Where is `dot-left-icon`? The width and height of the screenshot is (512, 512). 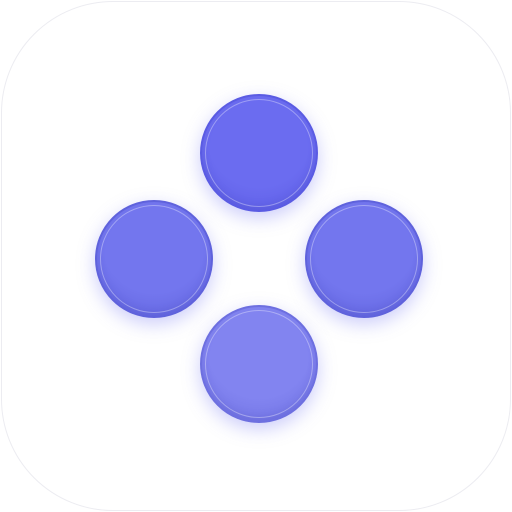 dot-left-icon is located at coordinates (154, 259).